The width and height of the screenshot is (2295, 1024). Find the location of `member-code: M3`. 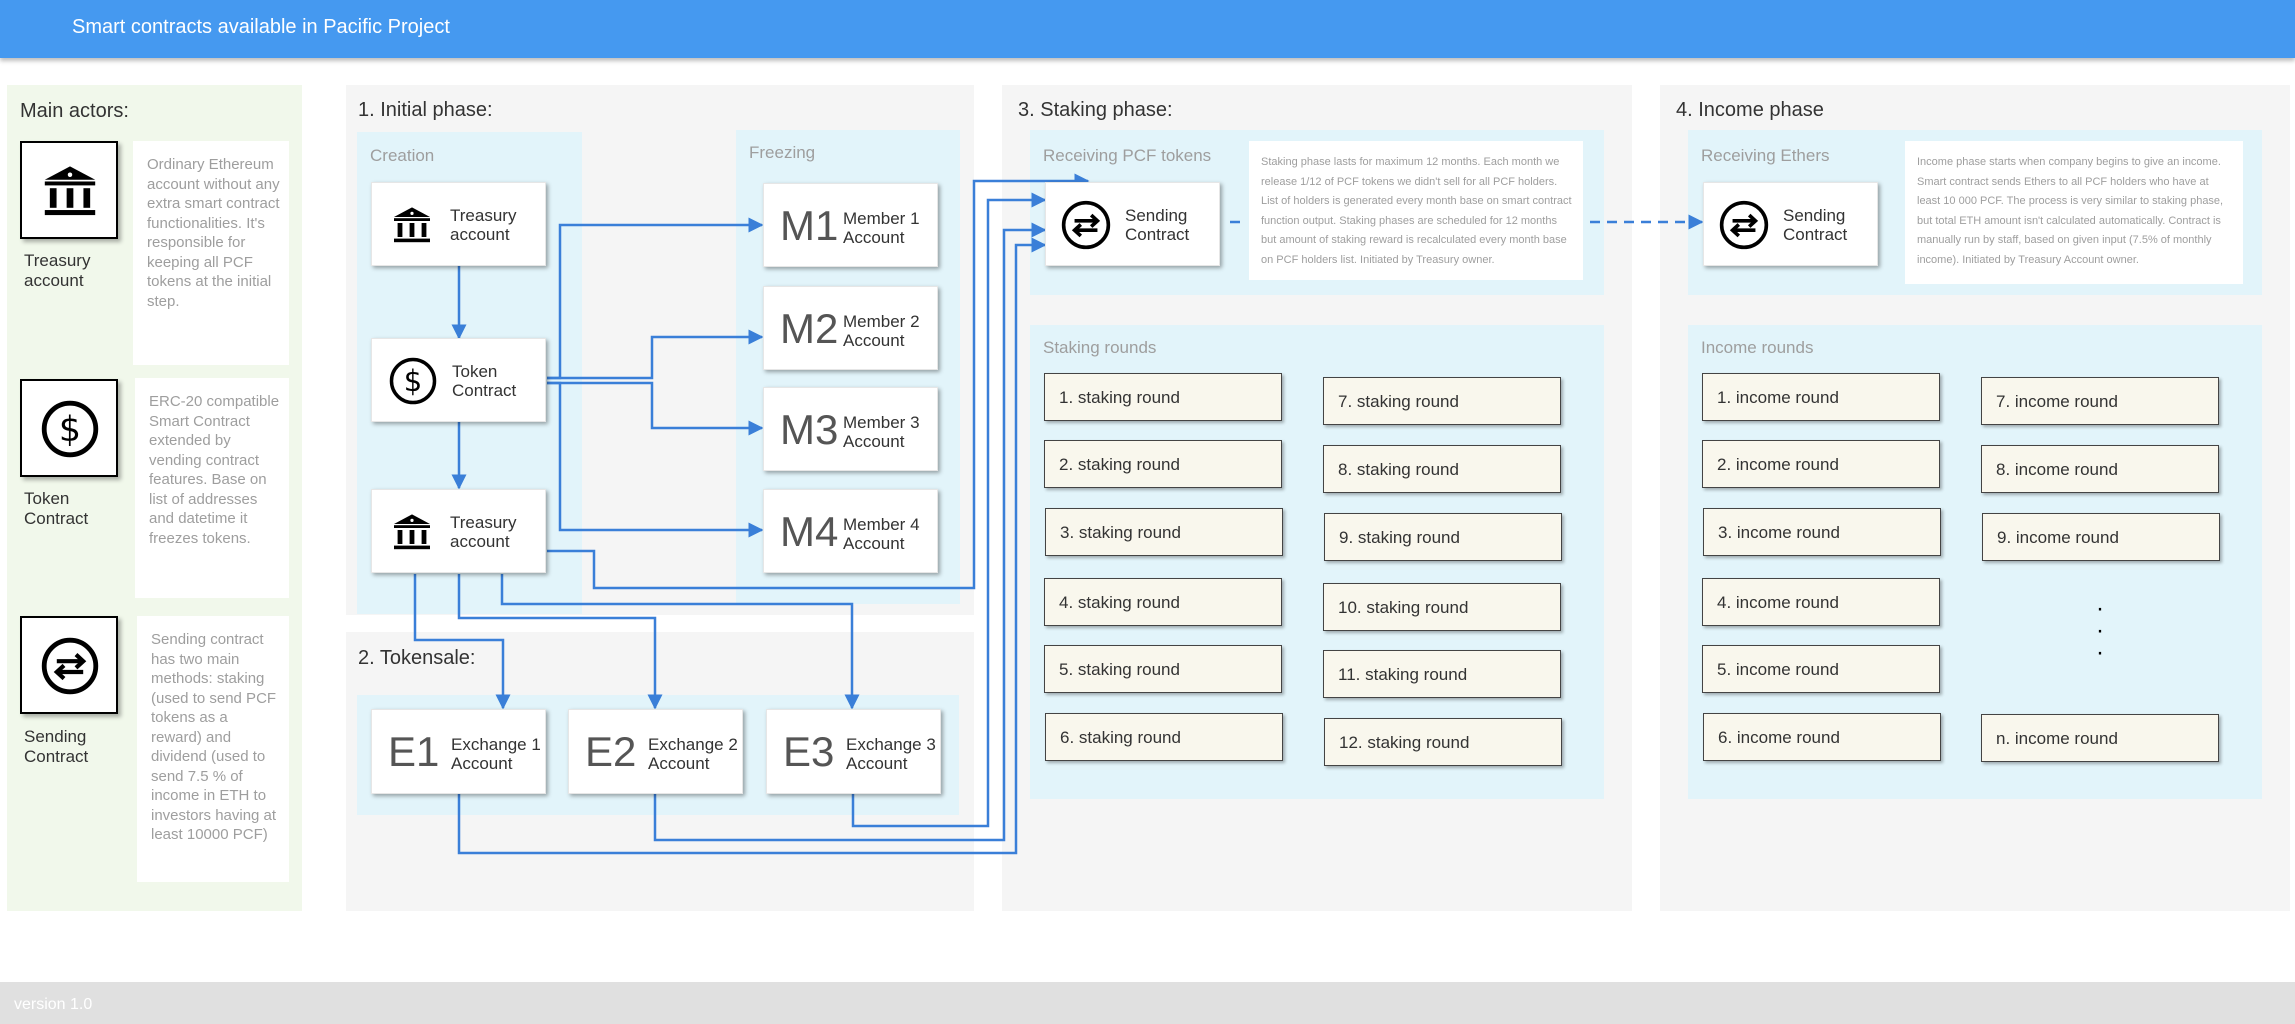

member-code: M3 is located at coordinates (809, 429).